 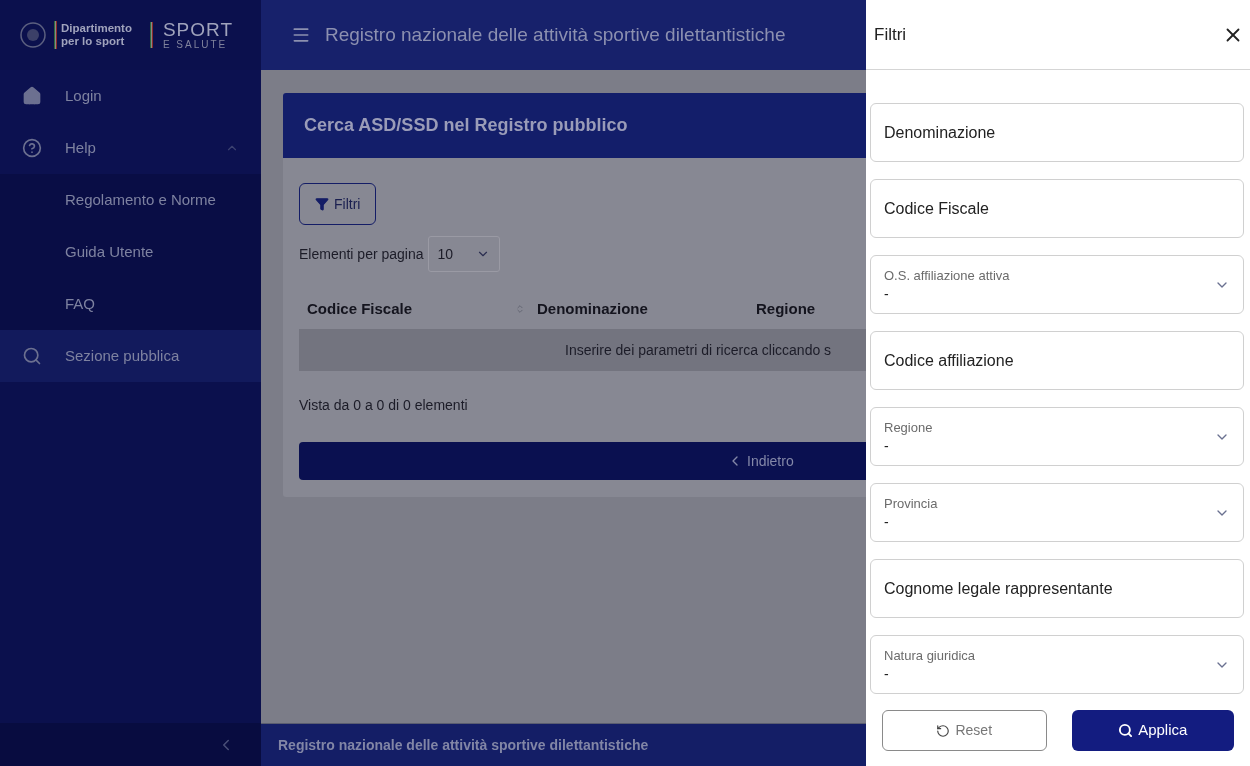 What do you see at coordinates (943, 730) in the screenshot?
I see `reset-icon` at bounding box center [943, 730].